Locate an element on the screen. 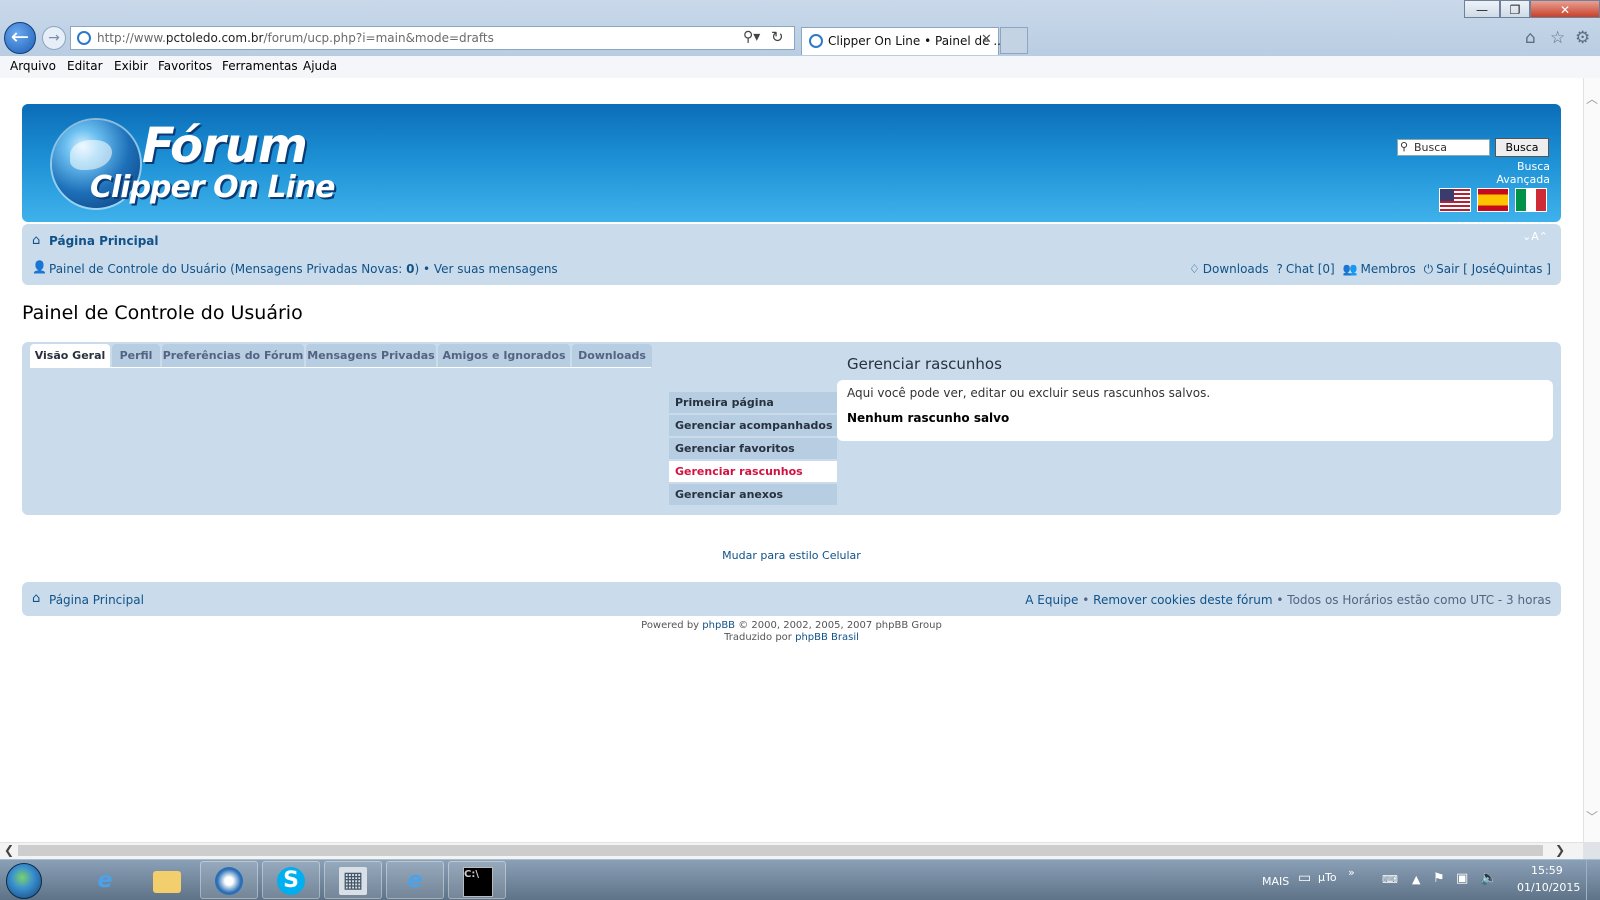 The image size is (1600, 900). mobile-style-link: Mudar para estilo Celular is located at coordinates (791, 555).